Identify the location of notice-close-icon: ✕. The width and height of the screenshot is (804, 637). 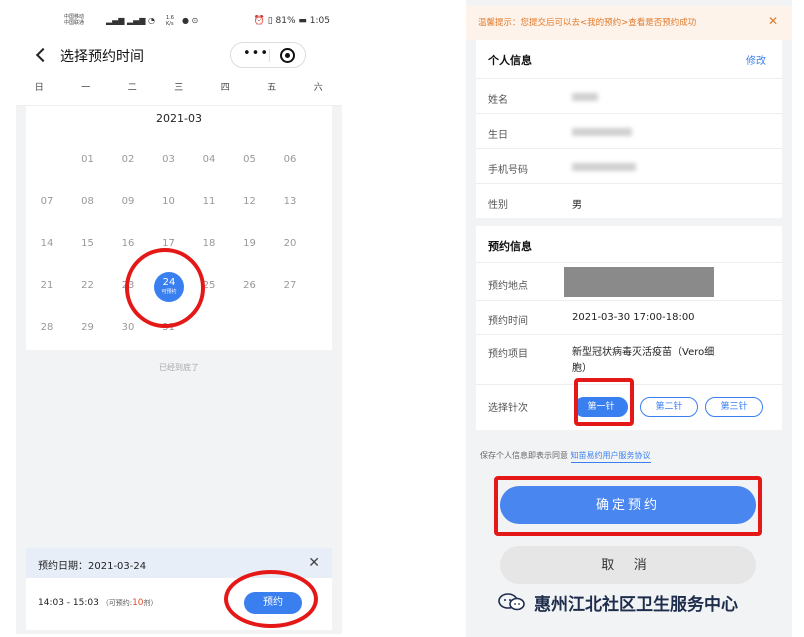
(773, 21).